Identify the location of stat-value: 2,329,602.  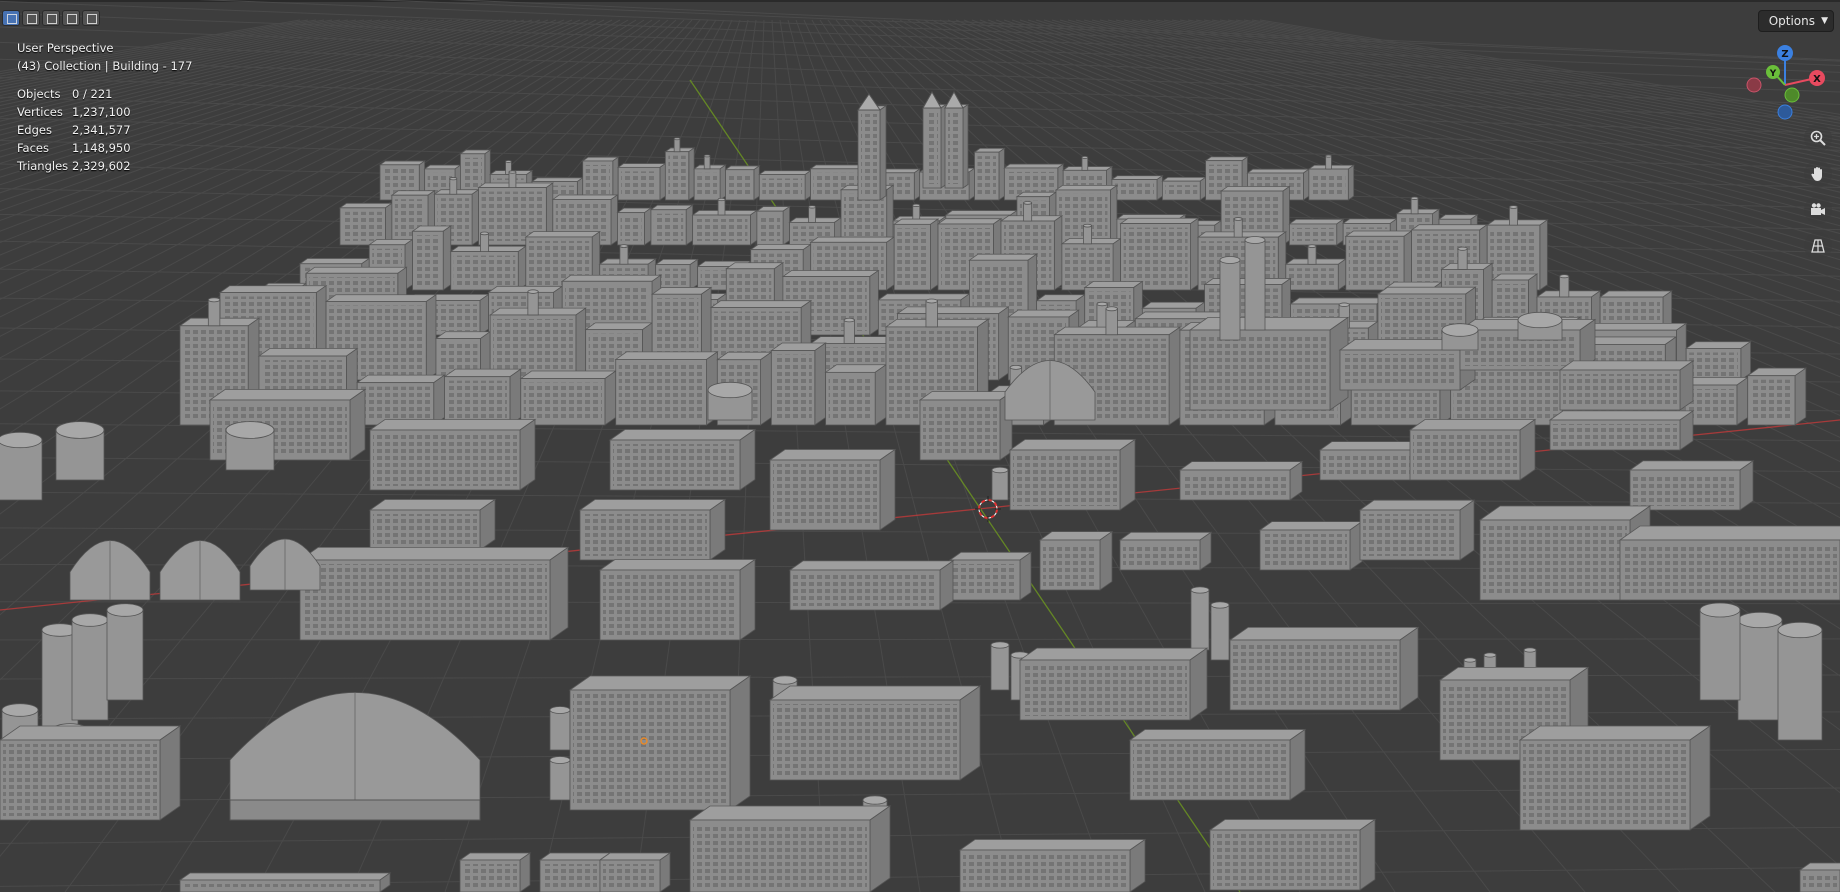
(101, 166).